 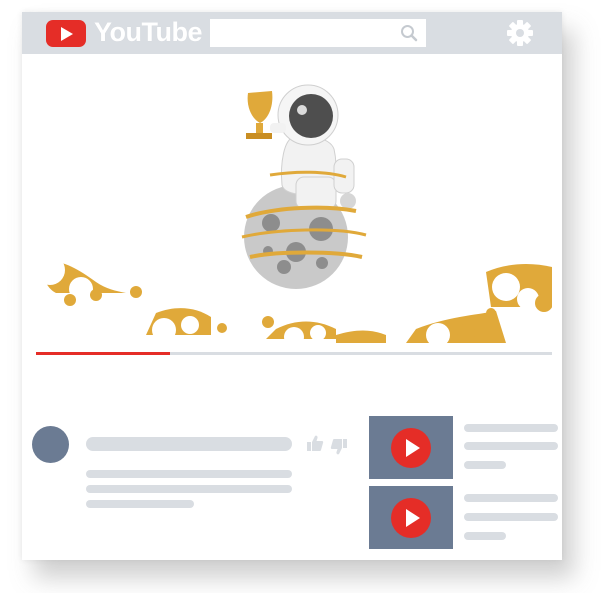 I want to click on thumbs-down-icon, so click(x=339, y=447).